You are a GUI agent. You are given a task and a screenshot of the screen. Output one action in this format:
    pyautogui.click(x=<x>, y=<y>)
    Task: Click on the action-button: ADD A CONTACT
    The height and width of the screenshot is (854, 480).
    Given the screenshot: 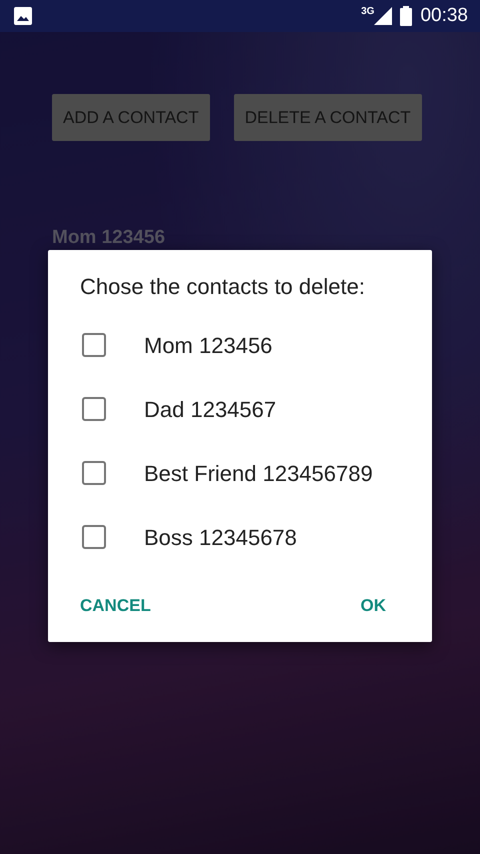 What is the action you would take?
    pyautogui.click(x=131, y=117)
    